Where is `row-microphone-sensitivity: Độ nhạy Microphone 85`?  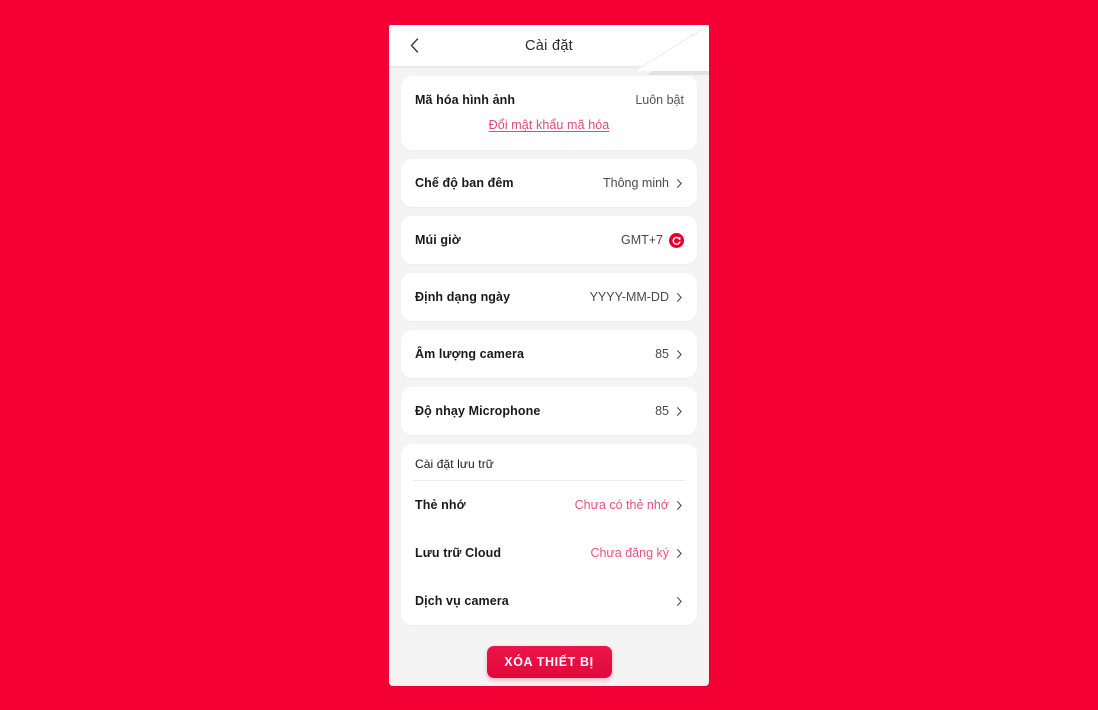
row-microphone-sensitivity: Độ nhạy Microphone 85 is located at coordinates (549, 411).